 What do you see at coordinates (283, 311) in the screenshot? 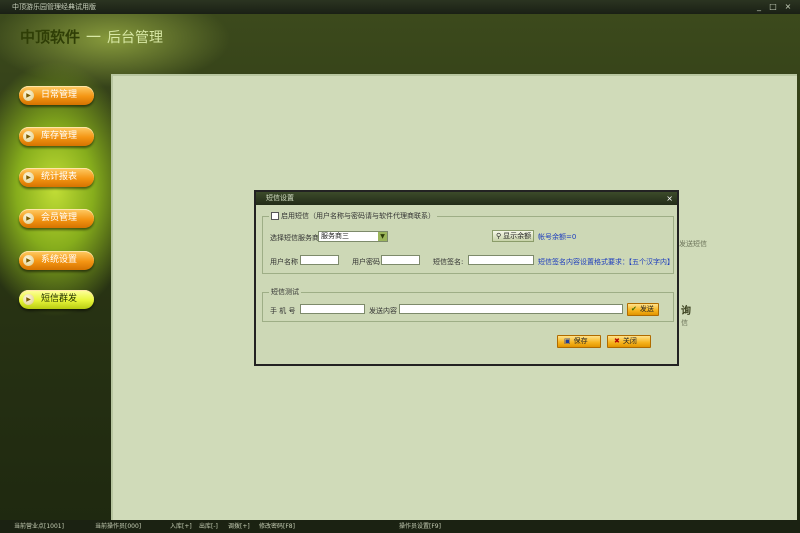
I see `phone-label: 手 机 号` at bounding box center [283, 311].